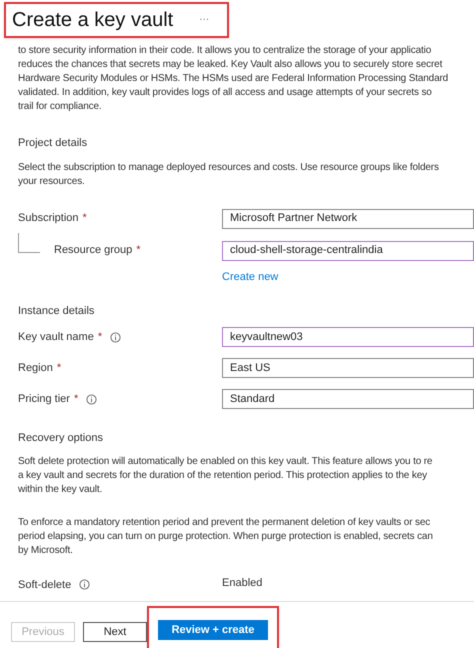 The image size is (474, 648). What do you see at coordinates (250, 276) in the screenshot?
I see `create-new-link: Create new` at bounding box center [250, 276].